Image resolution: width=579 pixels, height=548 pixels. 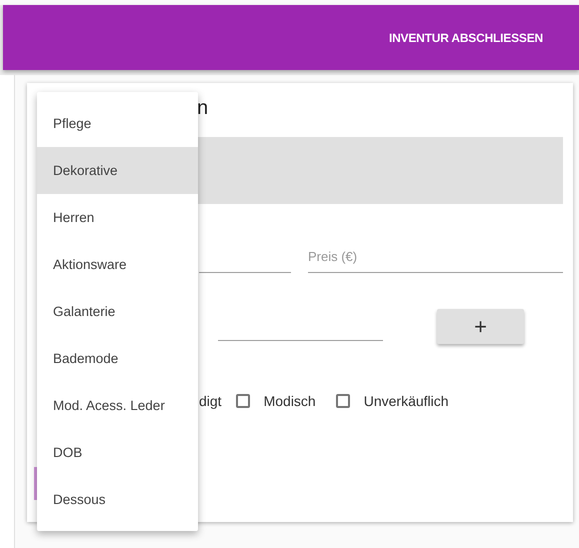 I want to click on menu-item: Aktionsware, so click(x=117, y=264).